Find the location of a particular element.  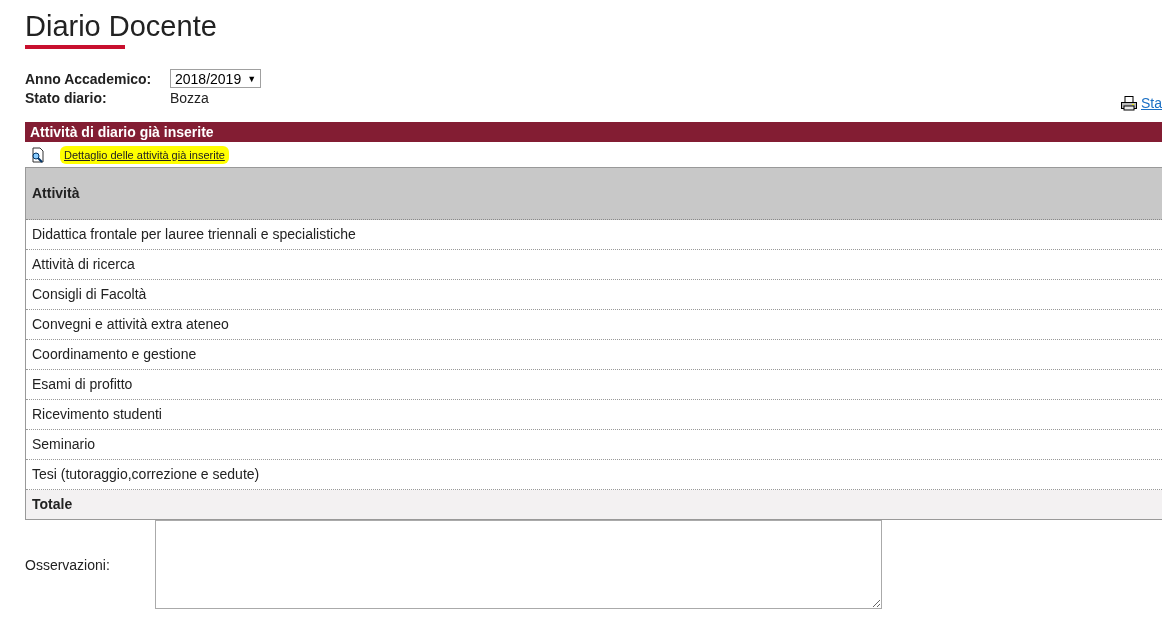

field-label: Stato diario: is located at coordinates (66, 98).